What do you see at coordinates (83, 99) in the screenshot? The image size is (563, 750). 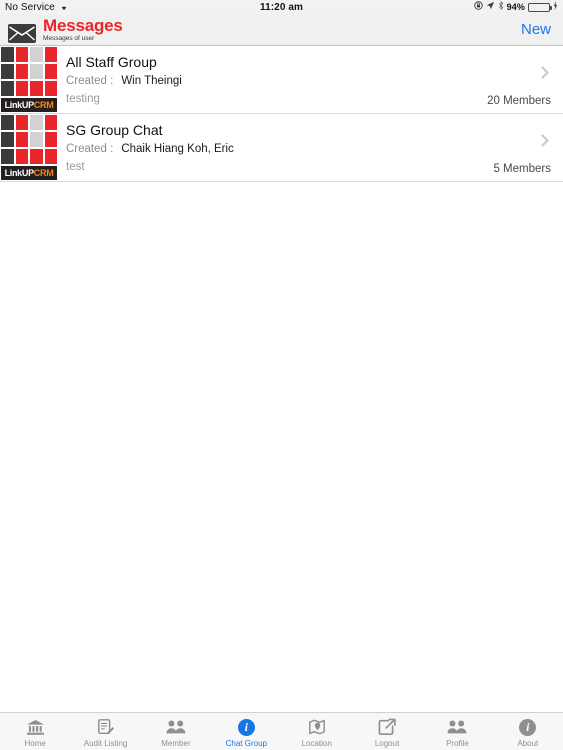 I see `message-preview: testing` at bounding box center [83, 99].